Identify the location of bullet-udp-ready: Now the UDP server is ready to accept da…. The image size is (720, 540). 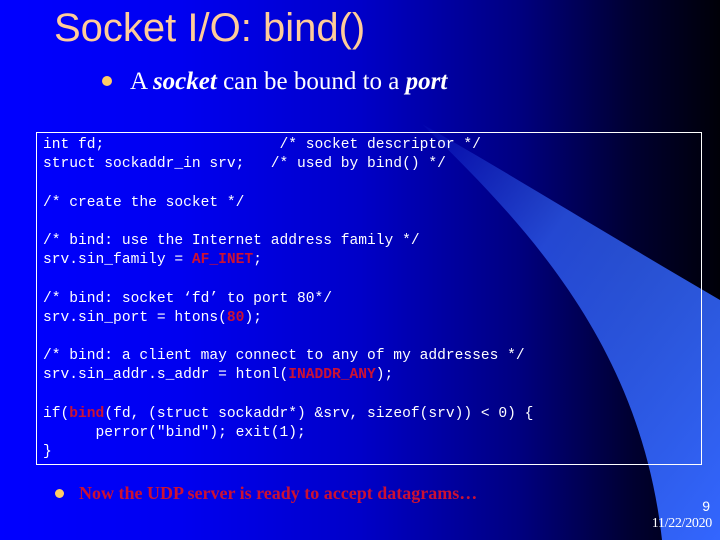
(266, 493).